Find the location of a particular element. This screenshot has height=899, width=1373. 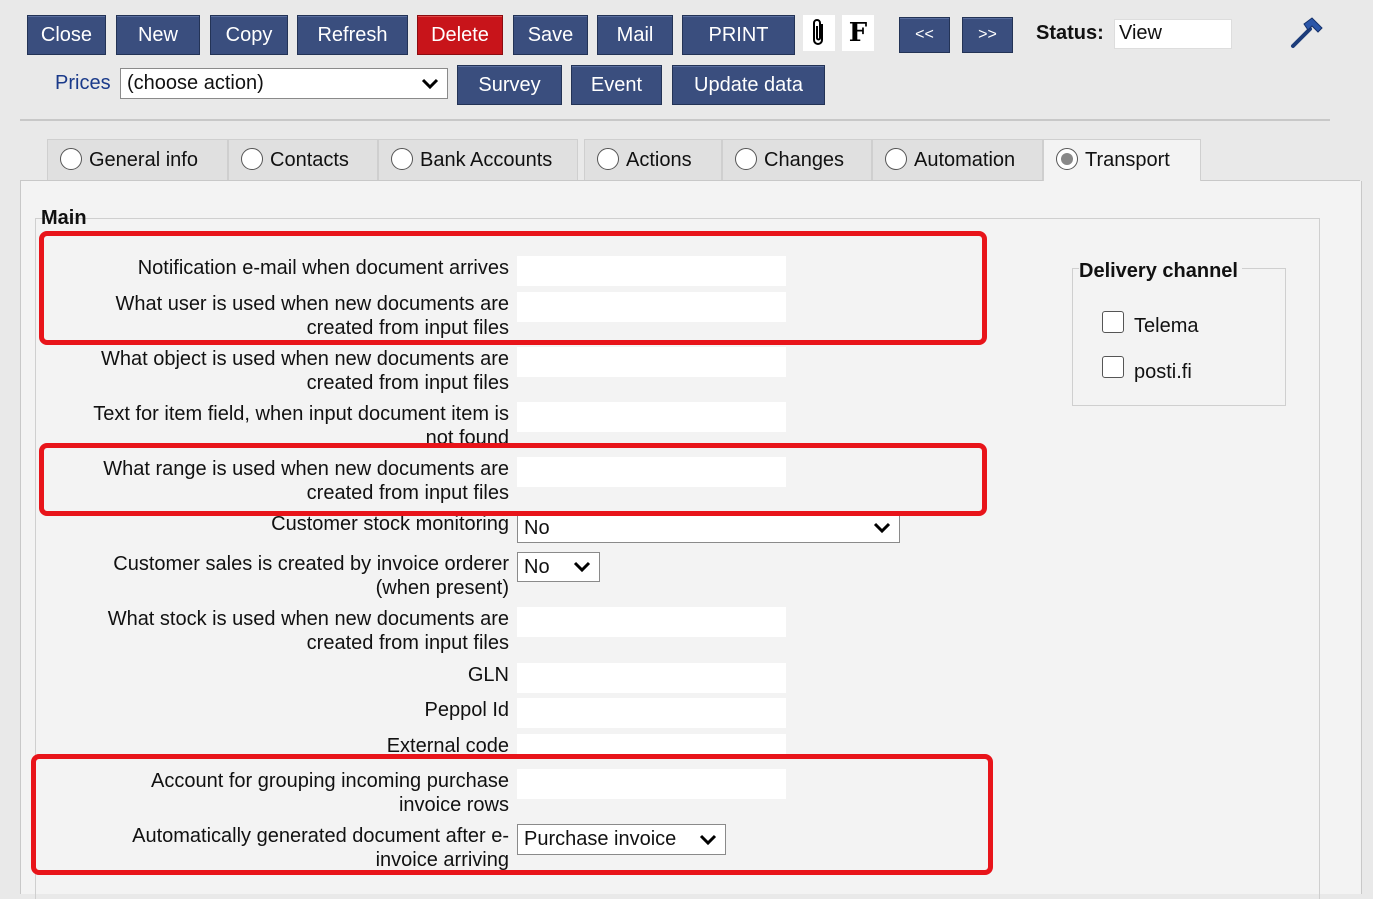

radio-checked-icon is located at coordinates (1067, 158).